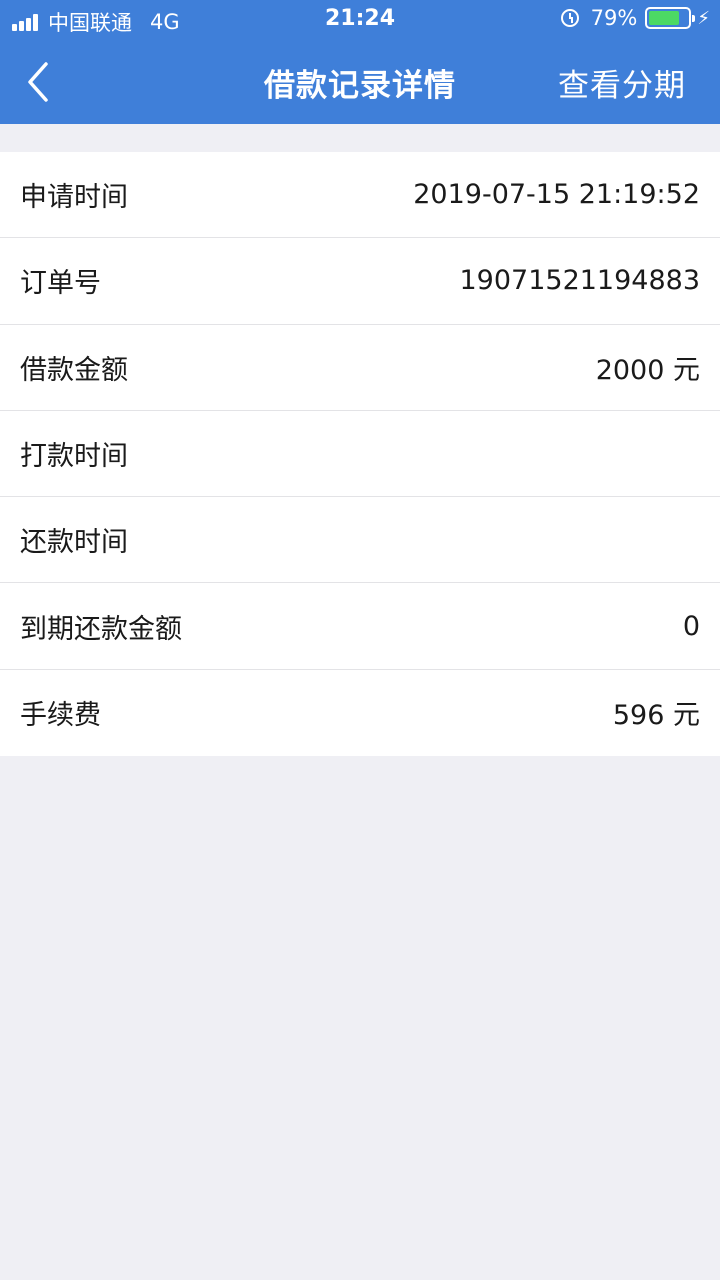  I want to click on row-value: 596 元, so click(656, 716).